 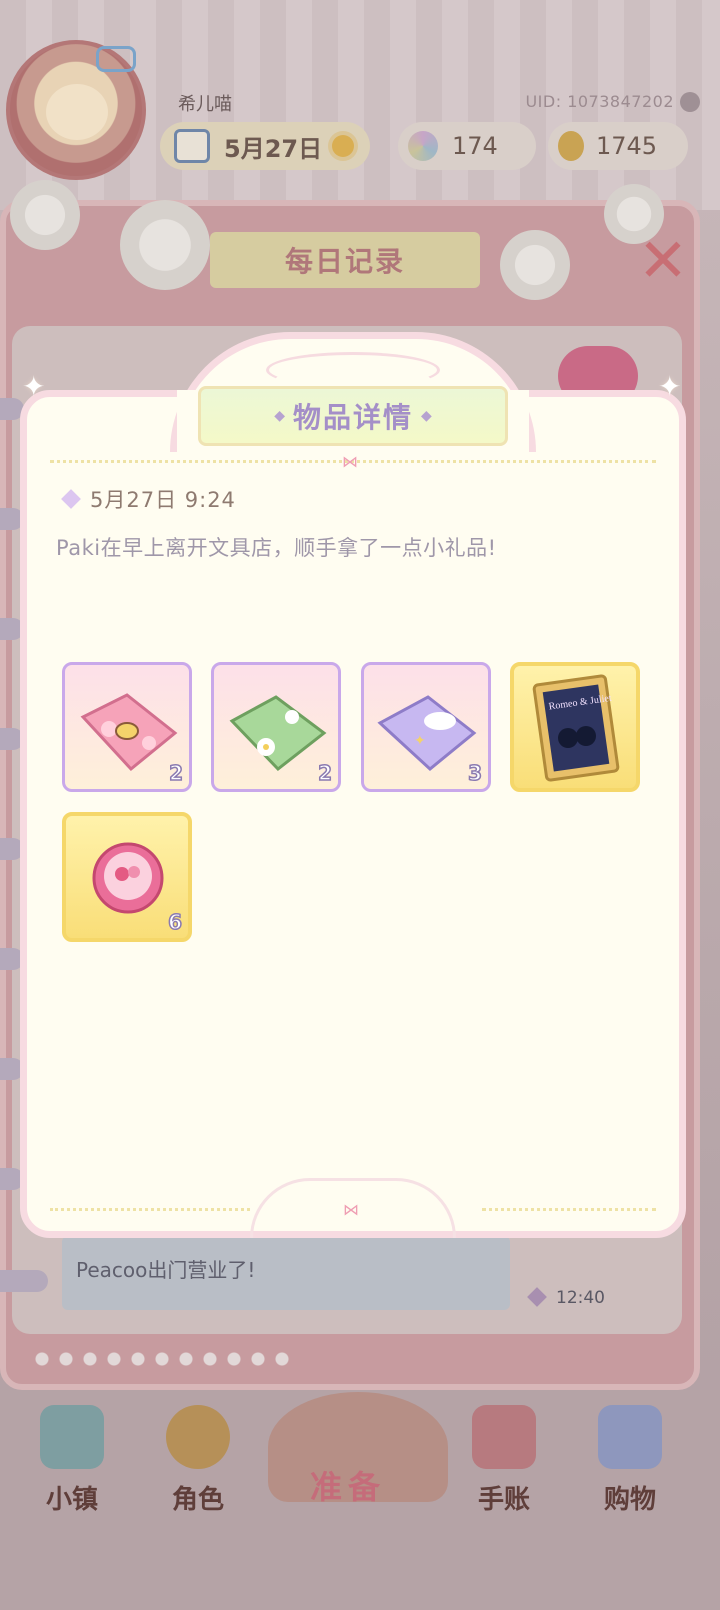 I want to click on gem-value: 174, so click(x=475, y=146).